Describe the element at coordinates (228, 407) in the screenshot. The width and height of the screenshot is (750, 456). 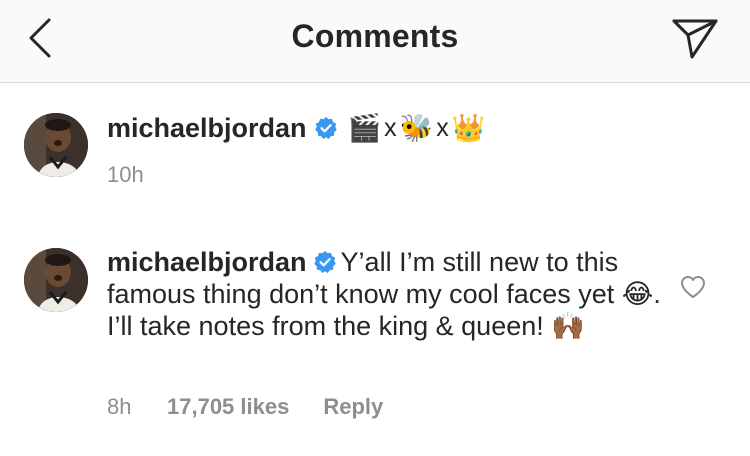
I see `likes-count: 17,705 likes` at that location.